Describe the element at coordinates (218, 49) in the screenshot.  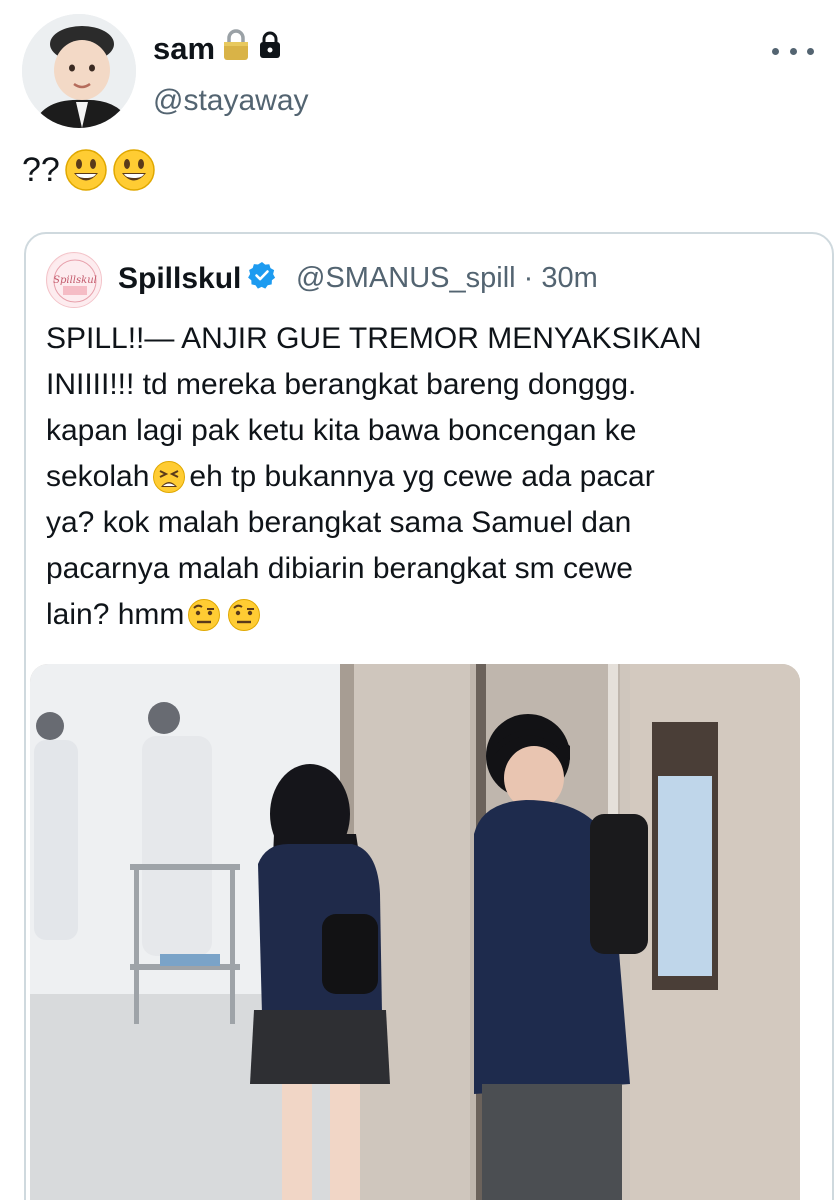
I see `author-name: sam` at that location.